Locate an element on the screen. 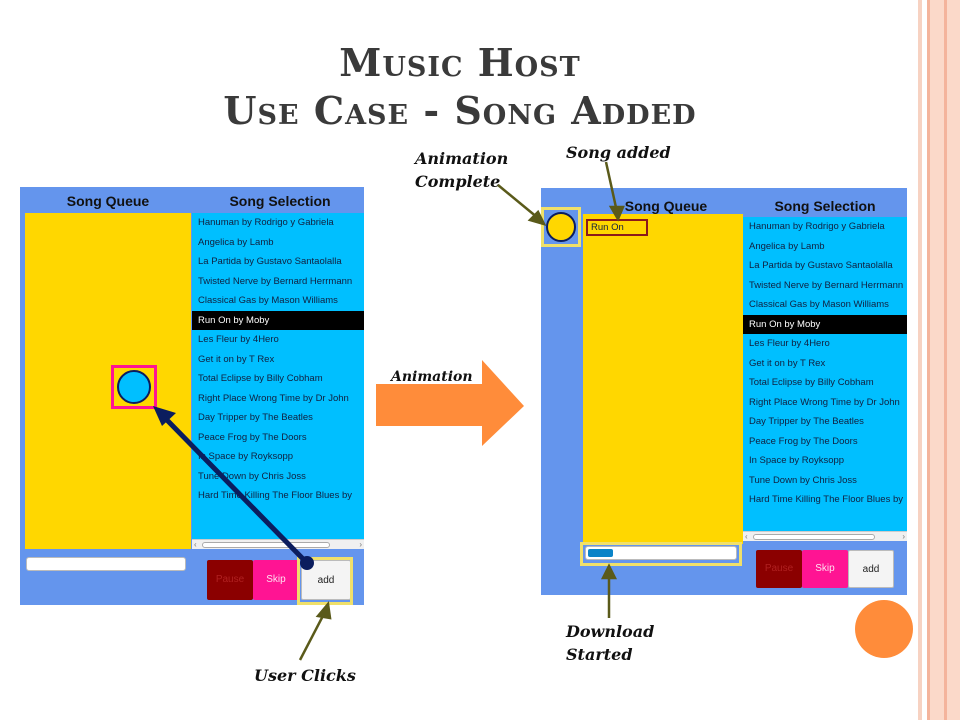  label-song-added: Song added is located at coordinates (618, 152).